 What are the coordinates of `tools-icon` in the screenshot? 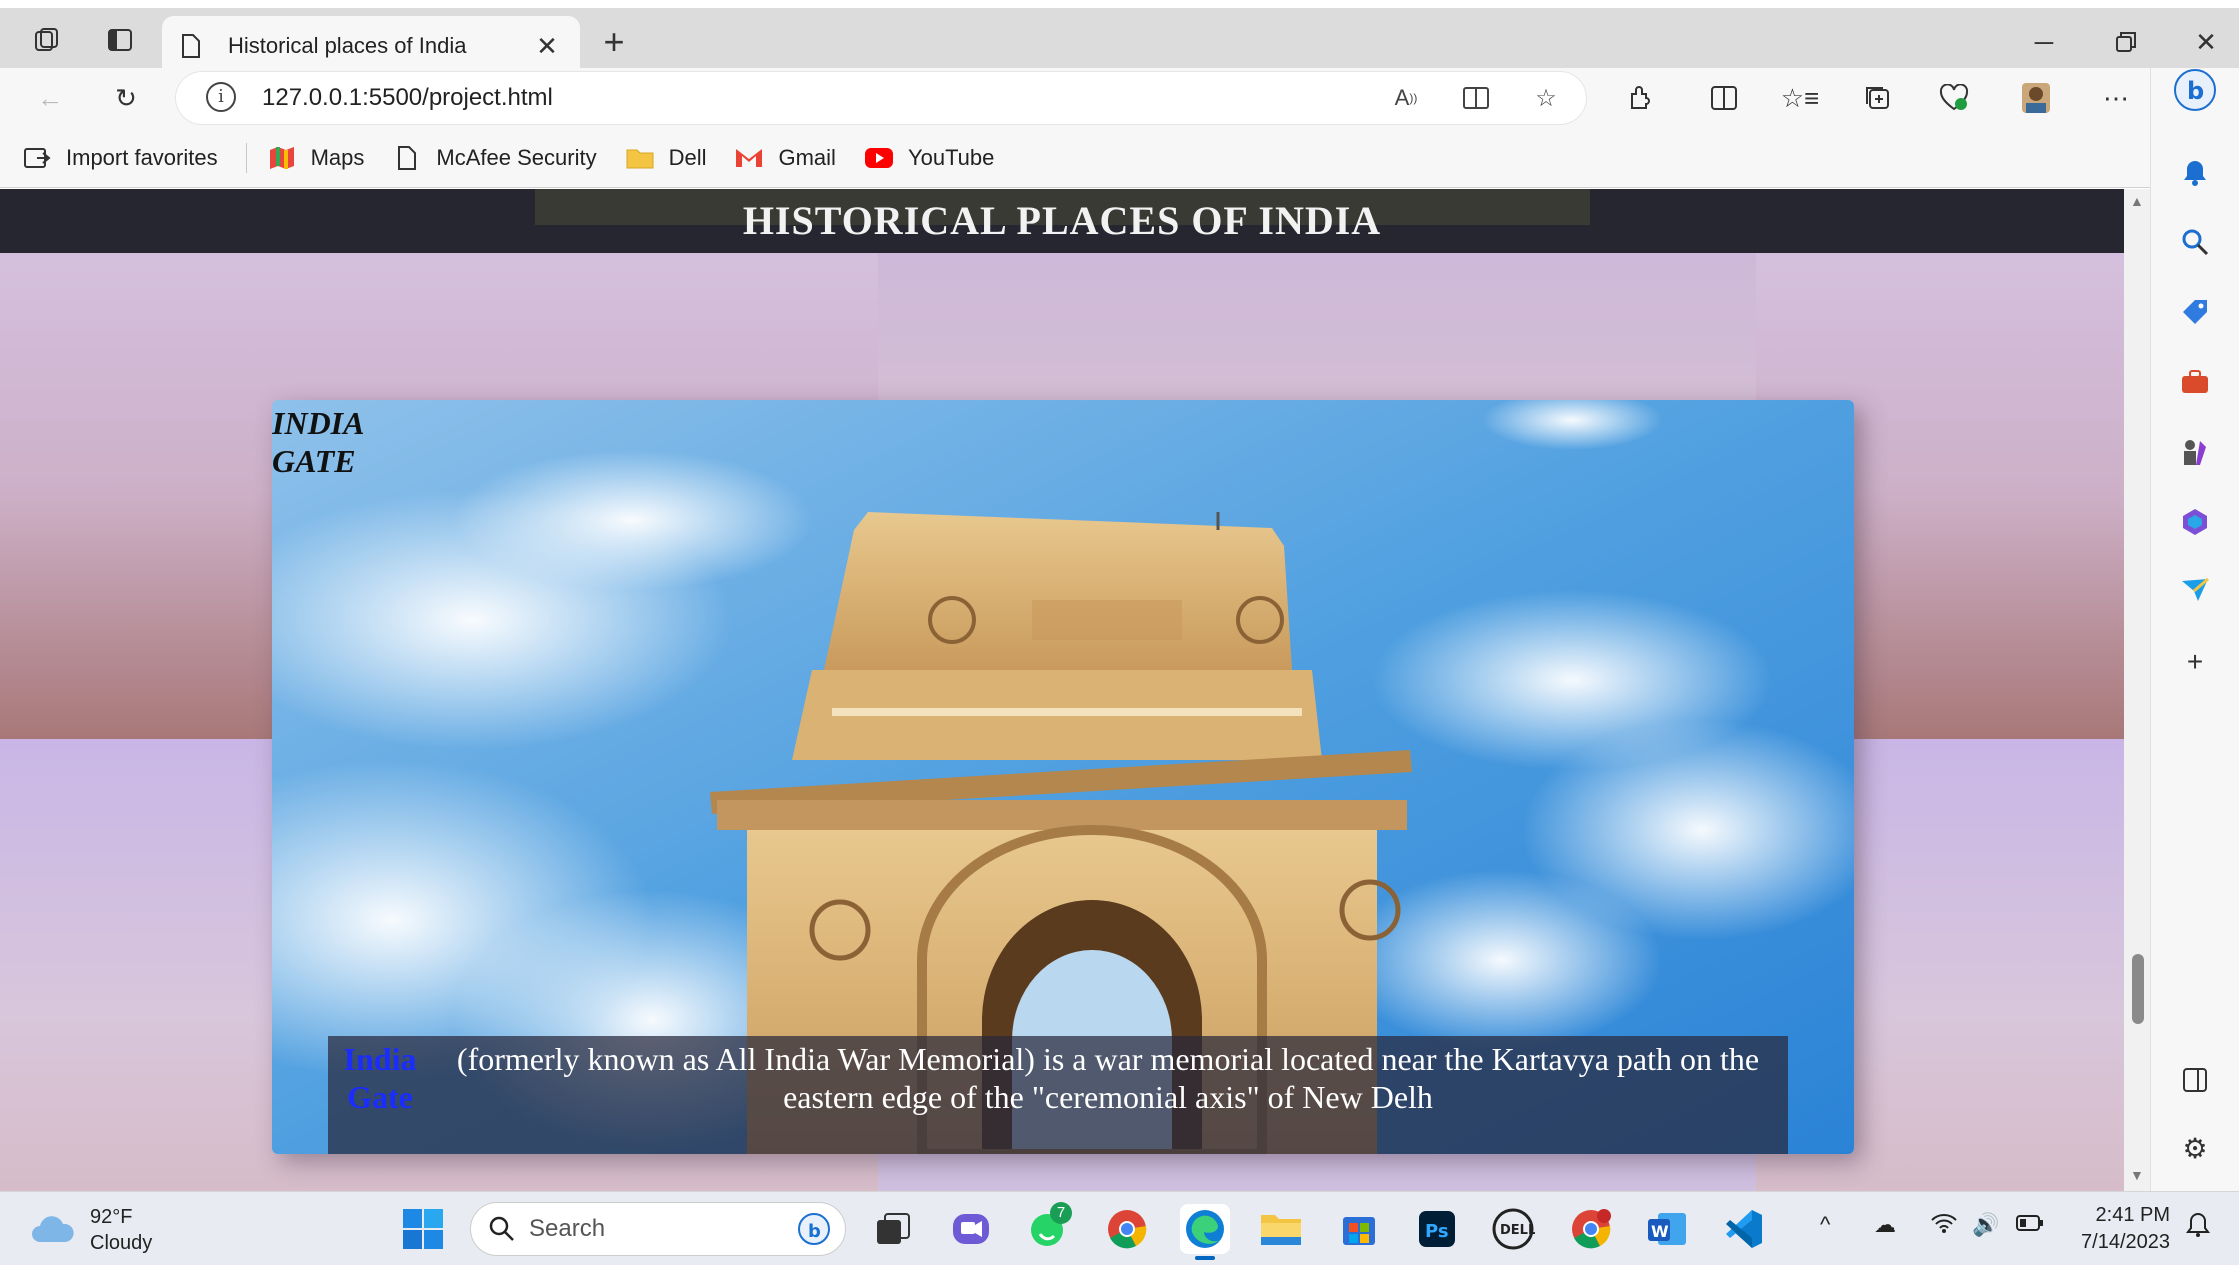 It's located at (2195, 382).